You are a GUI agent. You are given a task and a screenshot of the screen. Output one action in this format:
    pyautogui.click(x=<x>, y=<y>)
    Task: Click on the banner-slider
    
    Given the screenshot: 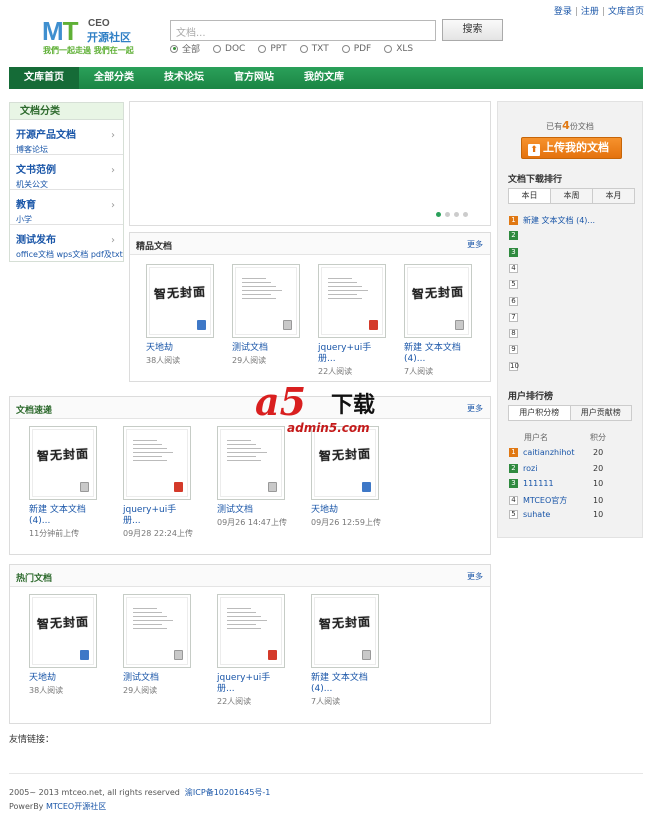 What is the action you would take?
    pyautogui.click(x=310, y=163)
    